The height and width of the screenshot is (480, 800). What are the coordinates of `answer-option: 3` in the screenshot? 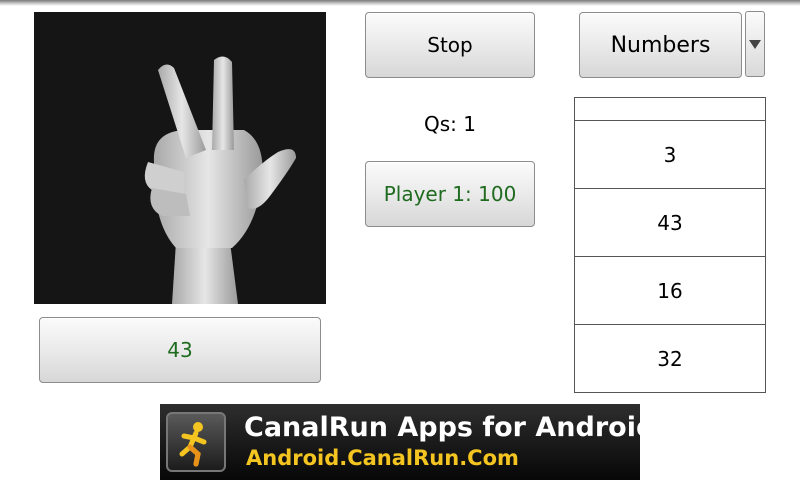 It's located at (670, 155).